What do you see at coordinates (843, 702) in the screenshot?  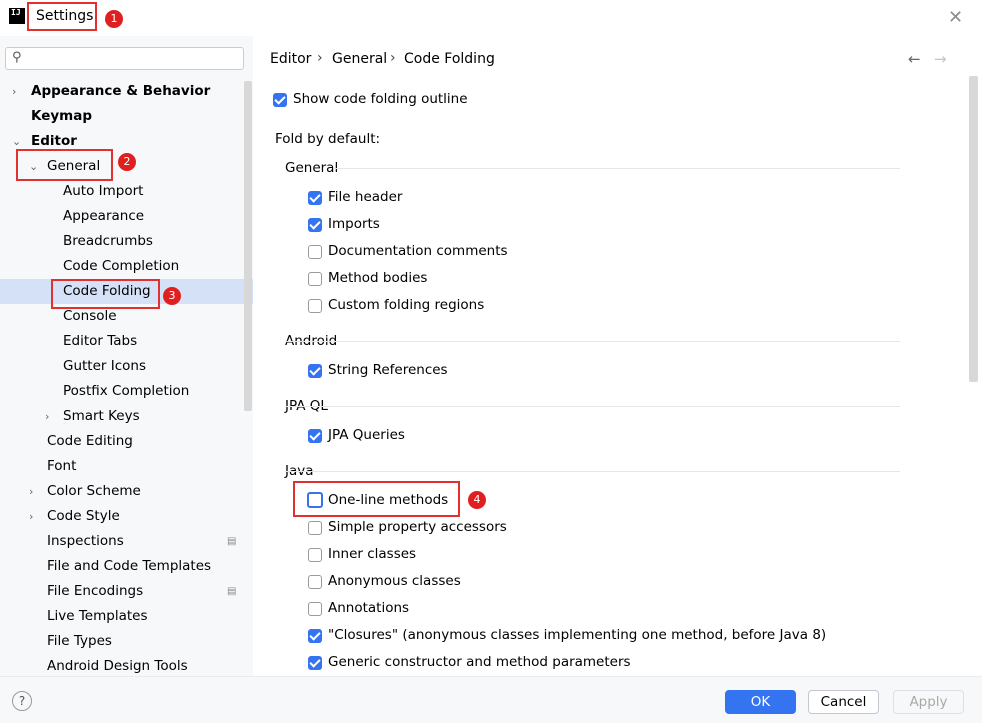 I see `cancel-button: Cancel` at bounding box center [843, 702].